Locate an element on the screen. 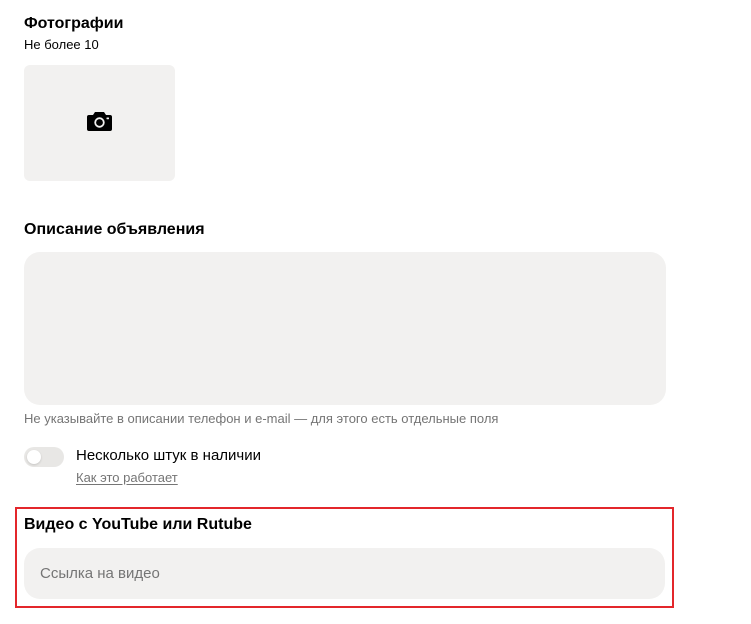 This screenshot has width=751, height=624. photos-limit-text: Не более 10 is located at coordinates (61, 44).